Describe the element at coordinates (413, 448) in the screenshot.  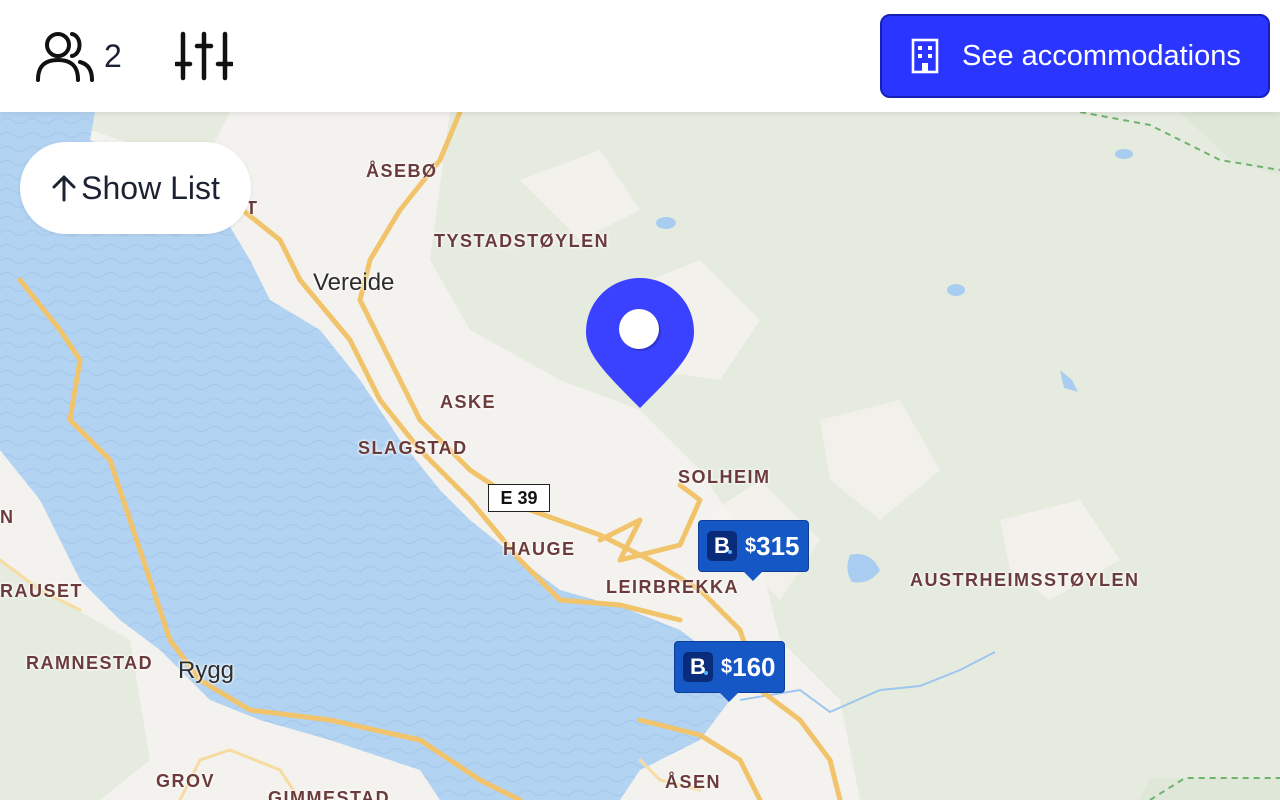
I see `place-label-slagstad: SLAGSTAD` at that location.